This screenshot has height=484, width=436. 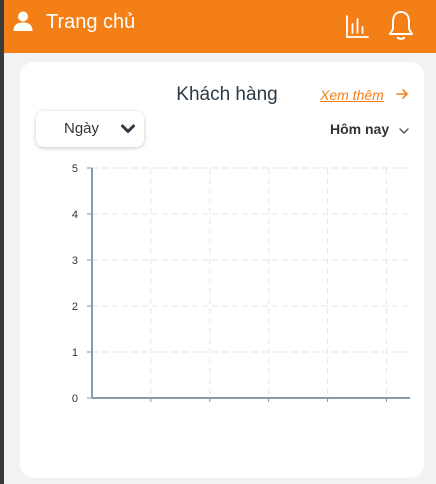 What do you see at coordinates (75, 169) in the screenshot?
I see `y-tick-label: 5` at bounding box center [75, 169].